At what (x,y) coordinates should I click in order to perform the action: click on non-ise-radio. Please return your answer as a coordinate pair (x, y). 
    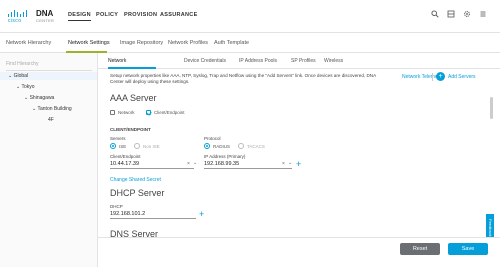
    Looking at the image, I should click on (137, 146).